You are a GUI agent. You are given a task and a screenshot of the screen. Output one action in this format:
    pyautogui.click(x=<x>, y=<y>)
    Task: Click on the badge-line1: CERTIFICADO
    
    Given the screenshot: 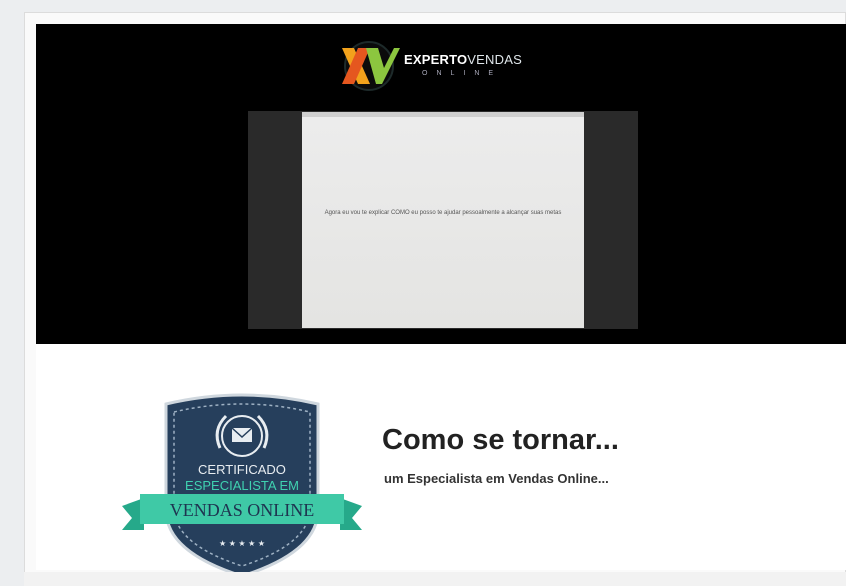 What is the action you would take?
    pyautogui.click(x=242, y=469)
    